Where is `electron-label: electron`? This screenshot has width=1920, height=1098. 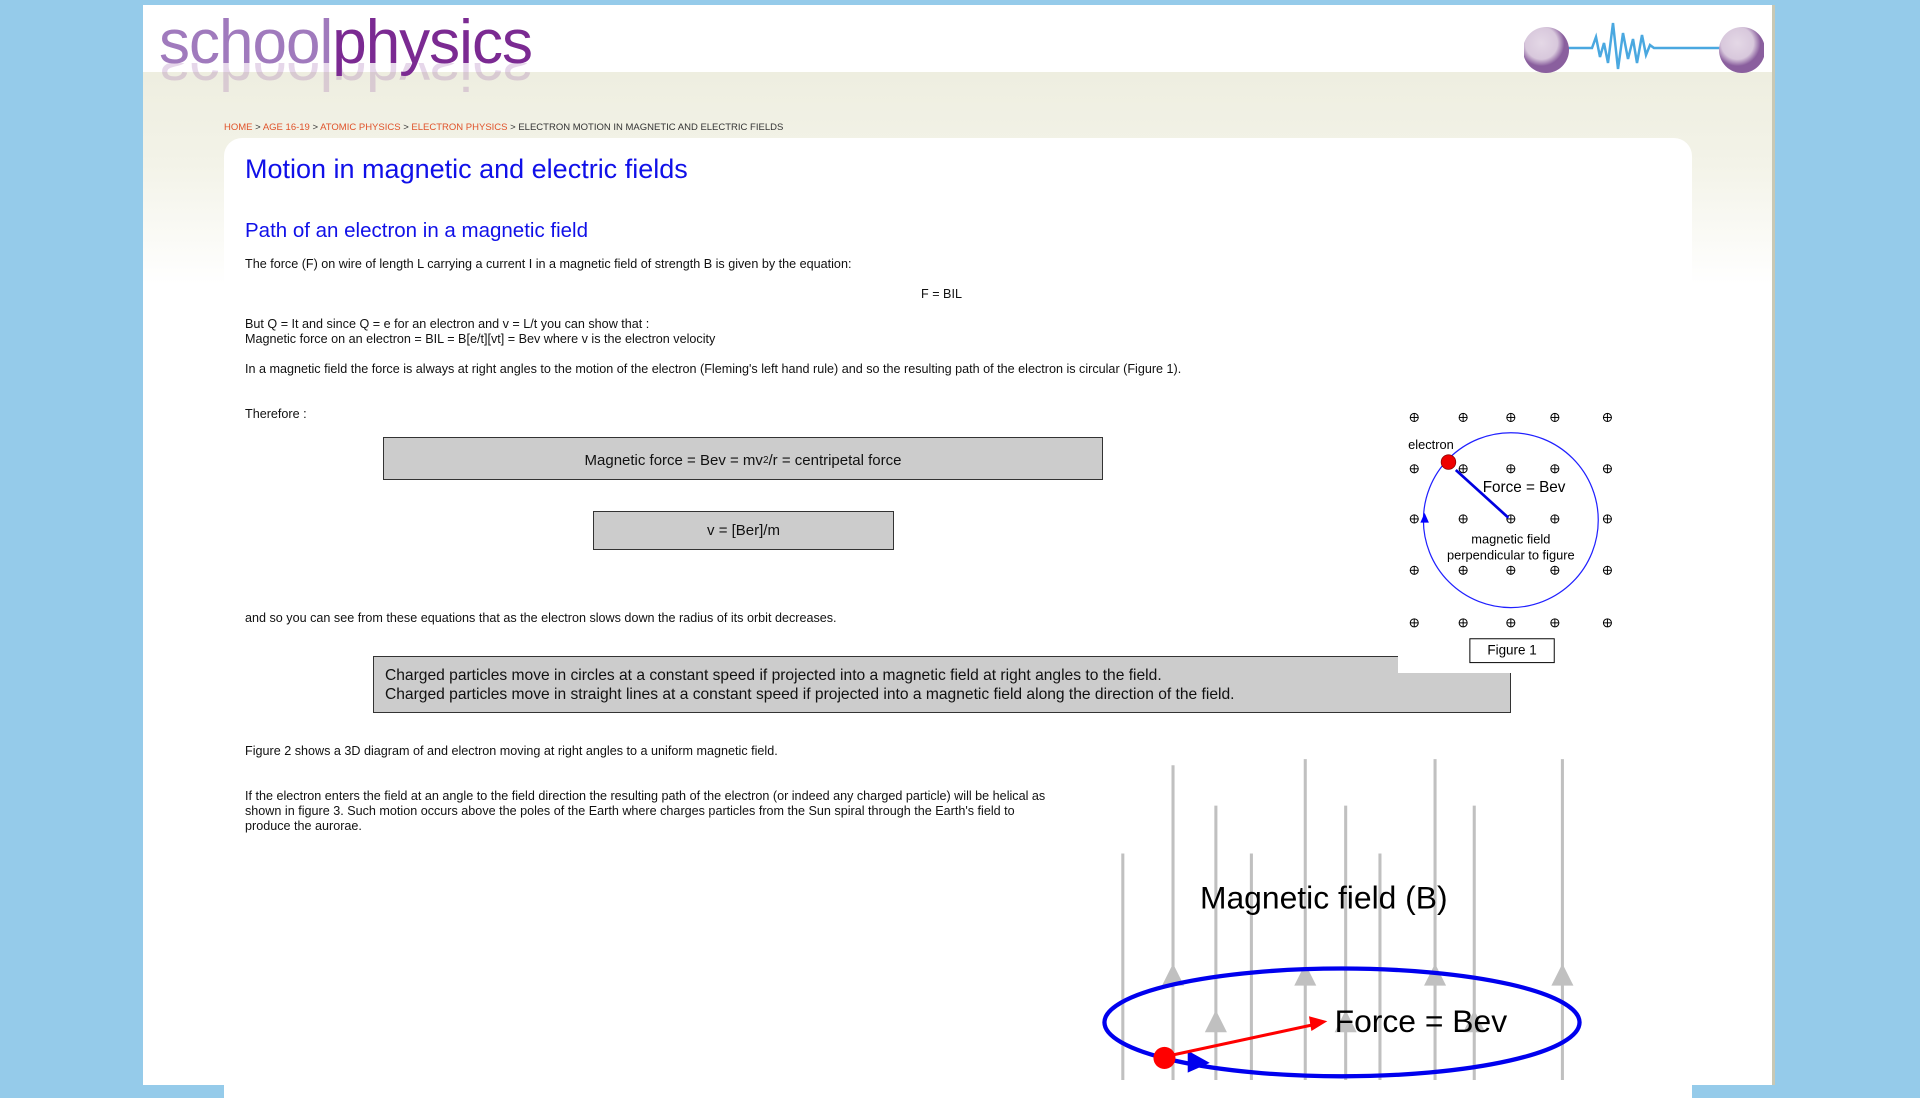
electron-label: electron is located at coordinates (1431, 444).